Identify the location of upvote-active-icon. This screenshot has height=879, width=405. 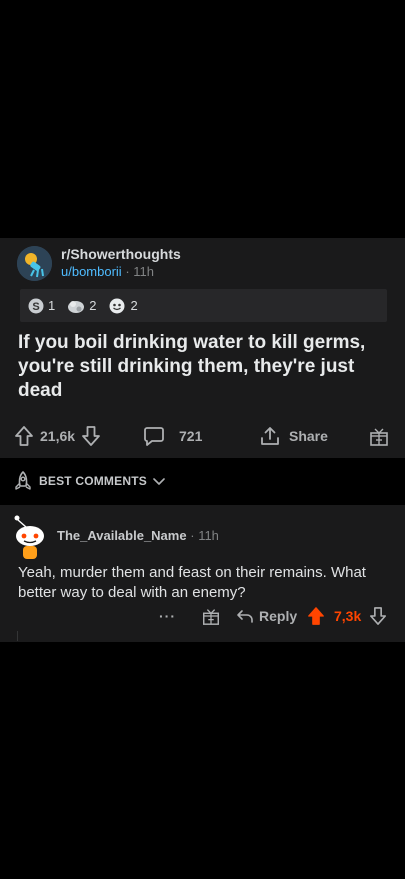
(316, 616).